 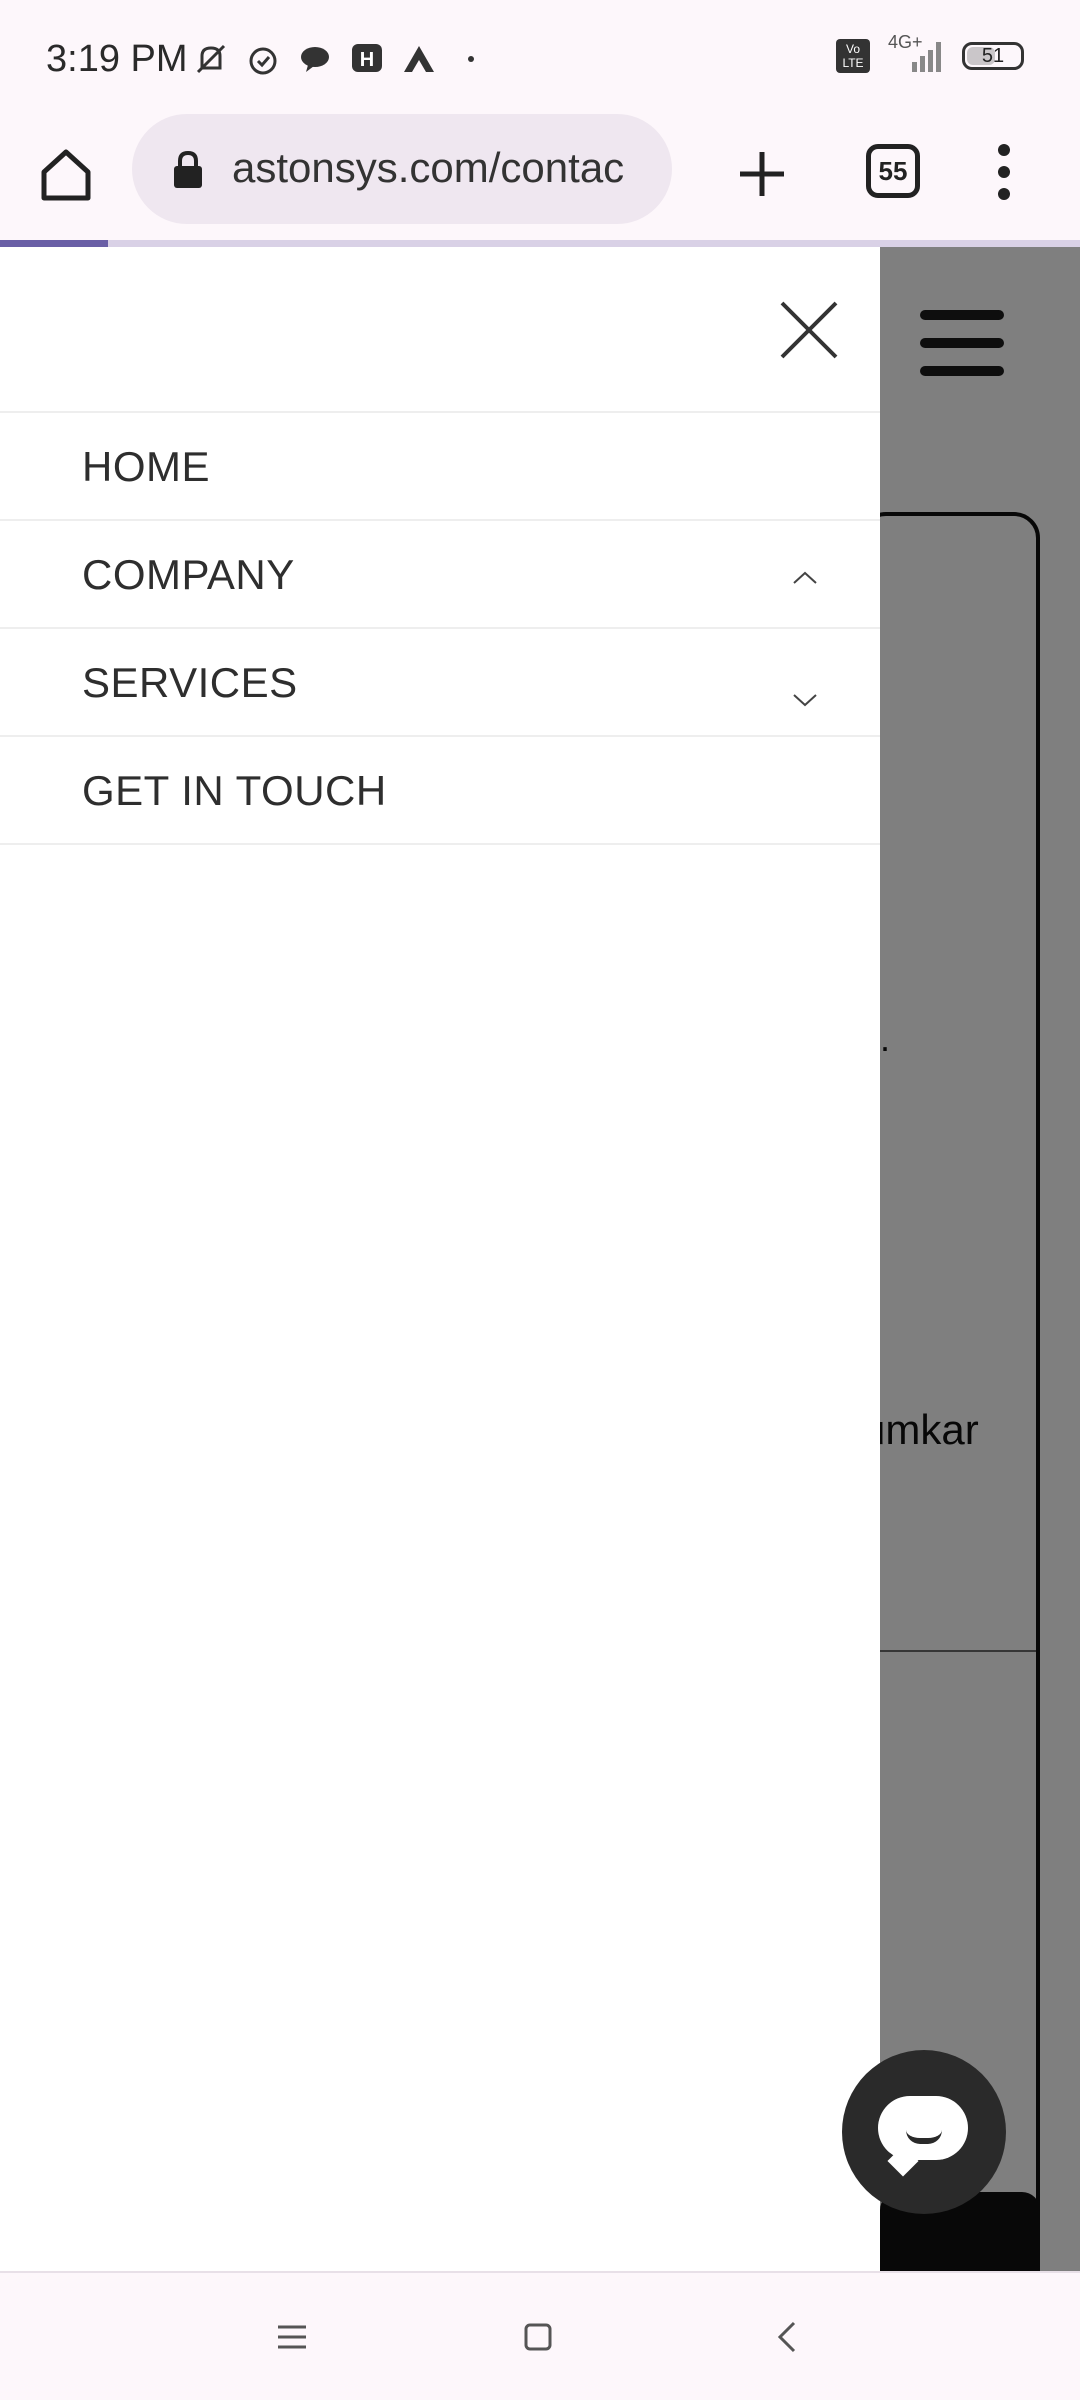 I want to click on address-bar: astonsys.com/contac, so click(x=402, y=169).